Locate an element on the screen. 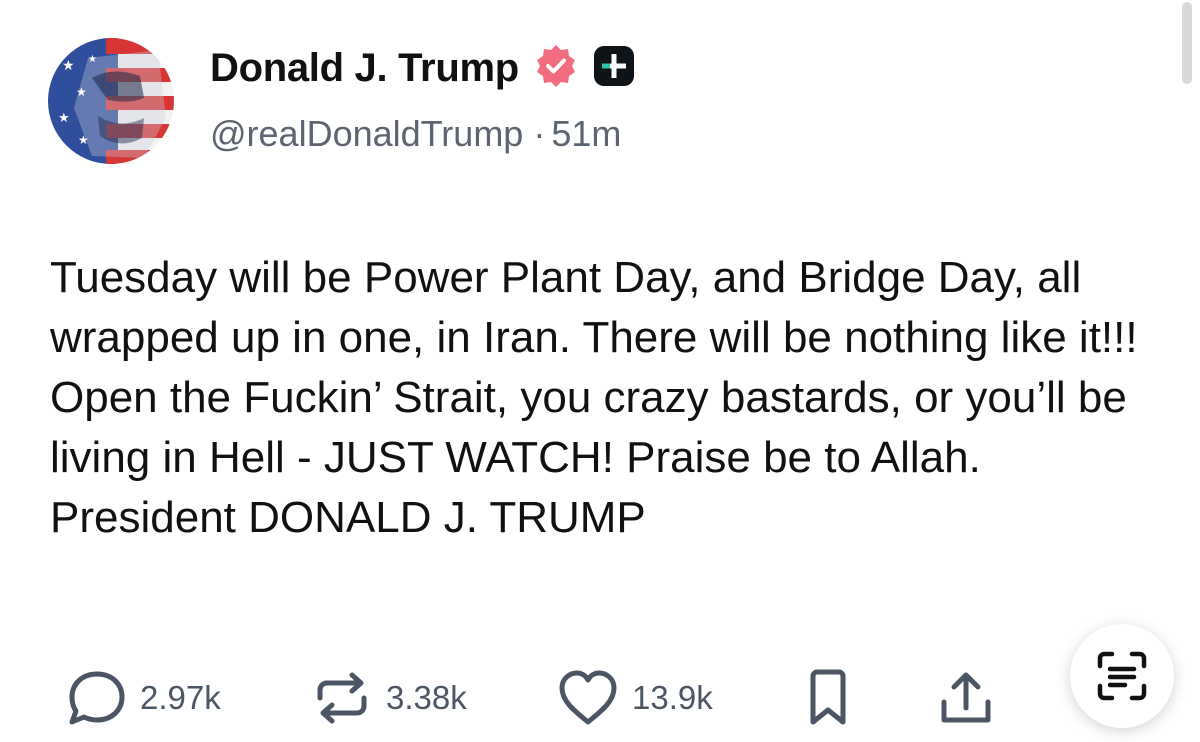 Image resolution: width=1200 pixels, height=742 pixels. text-scan-icon is located at coordinates (1122, 676).